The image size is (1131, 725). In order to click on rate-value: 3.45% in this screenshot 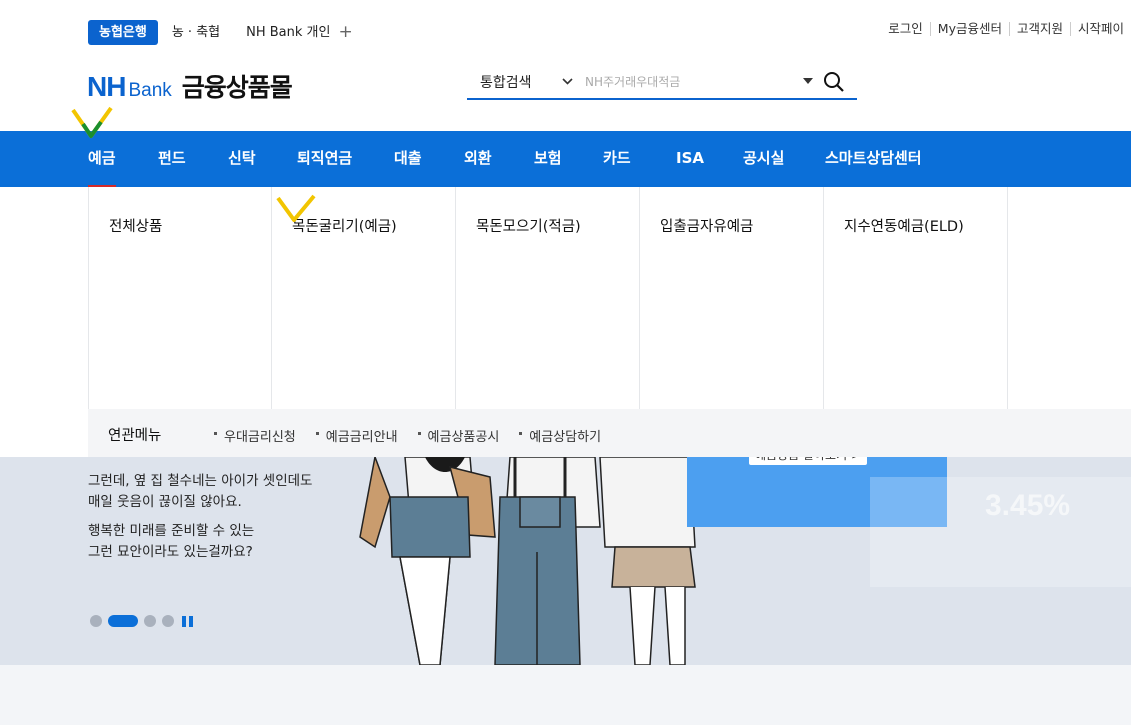, I will do `click(1028, 505)`.